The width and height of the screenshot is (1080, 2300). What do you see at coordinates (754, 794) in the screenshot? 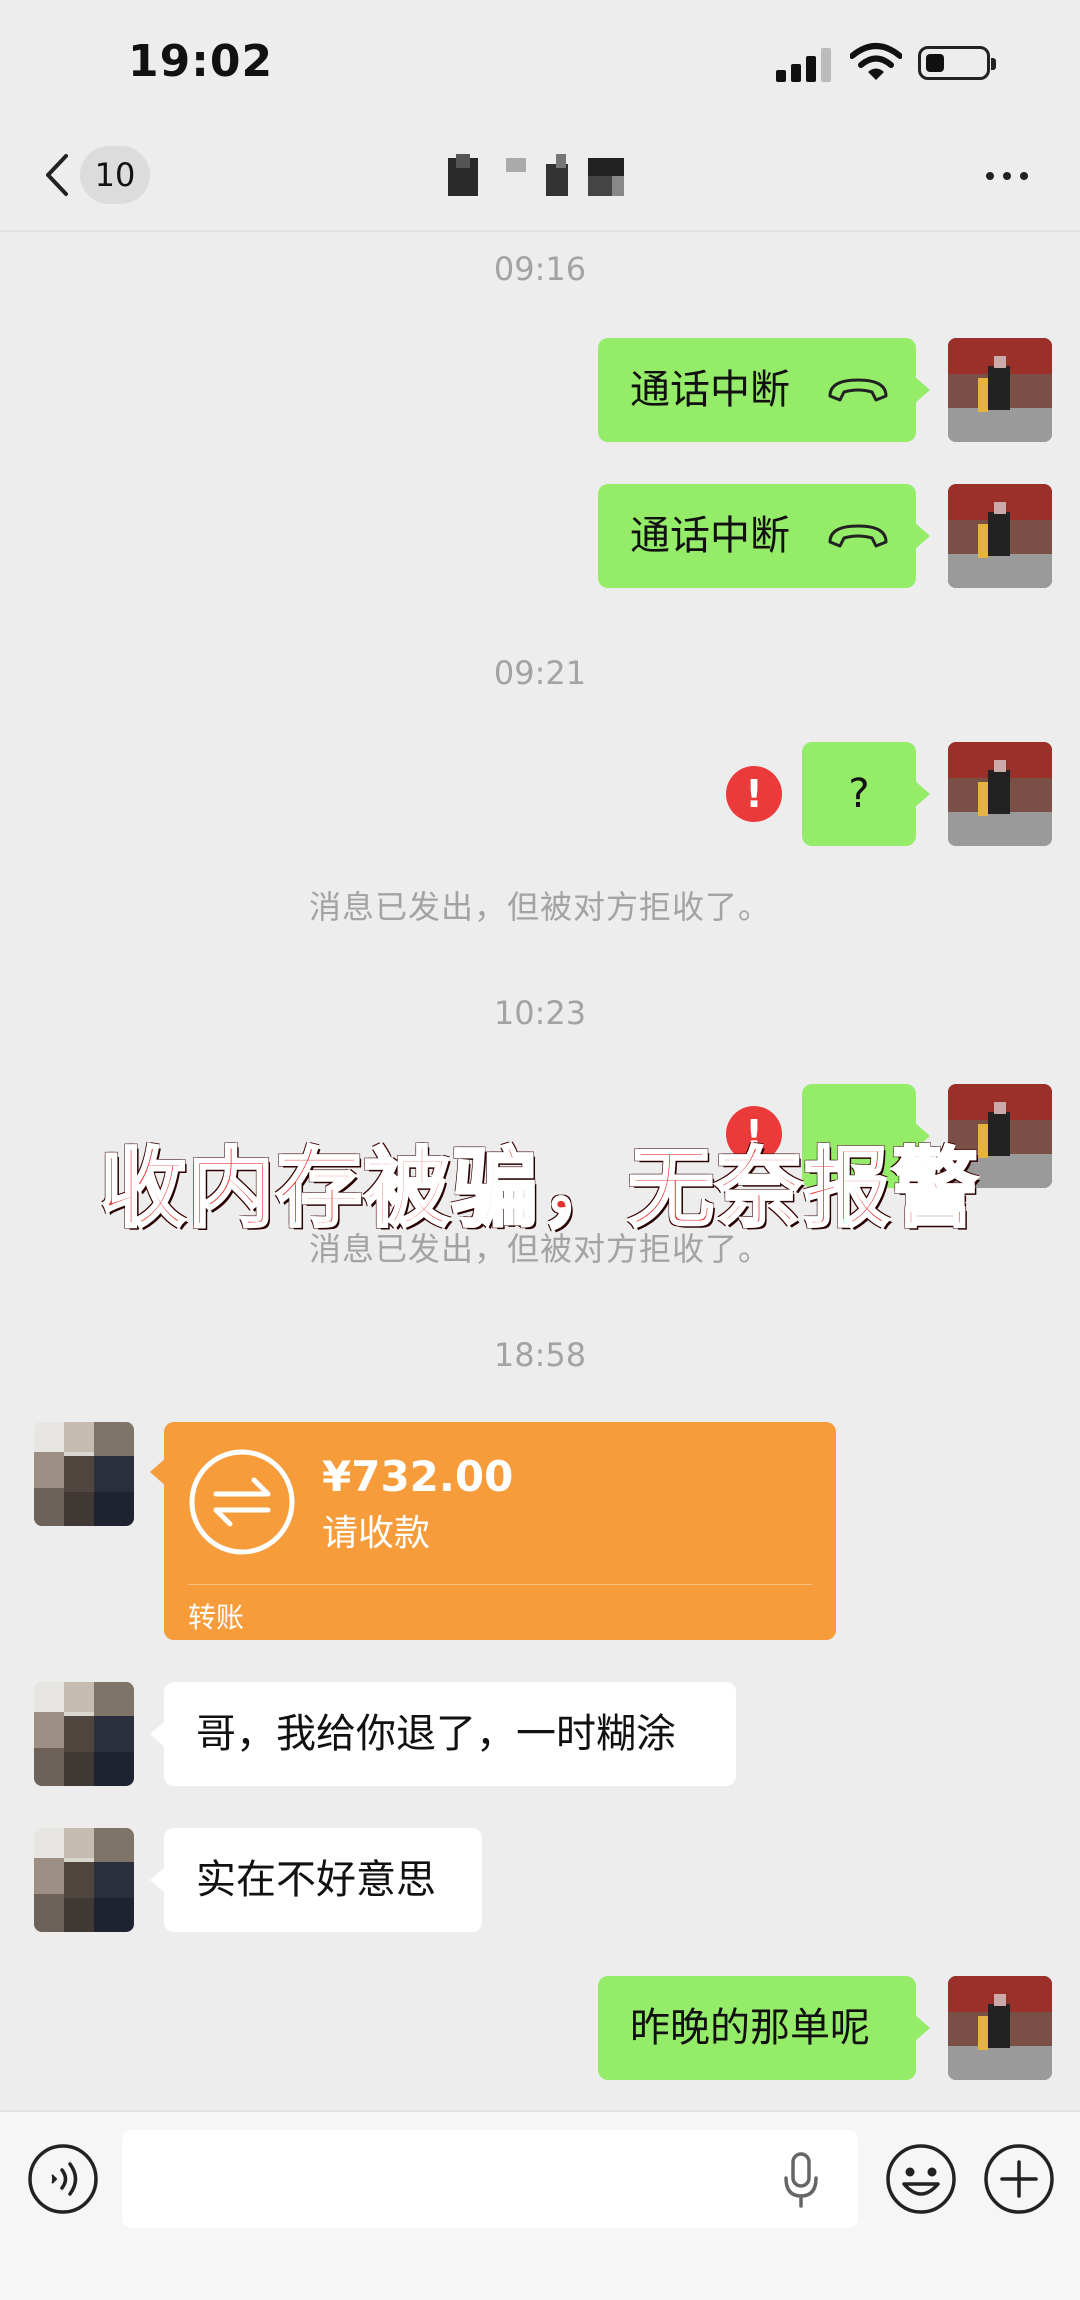
I see `send-failed-icon: !` at bounding box center [754, 794].